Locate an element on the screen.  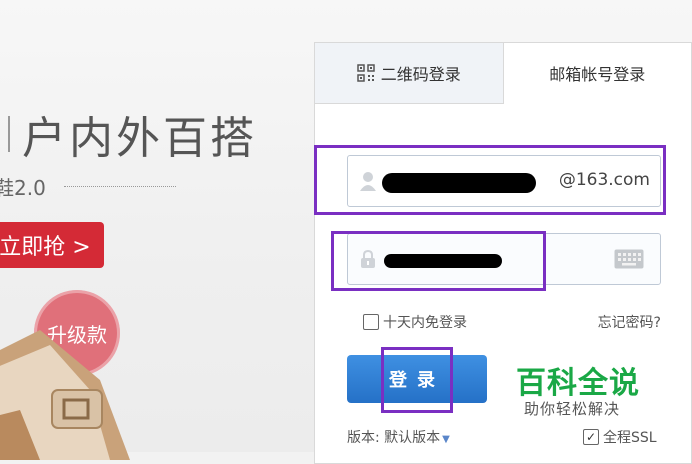
subline-text: 拖鞋2.0 is located at coordinates (23, 188).